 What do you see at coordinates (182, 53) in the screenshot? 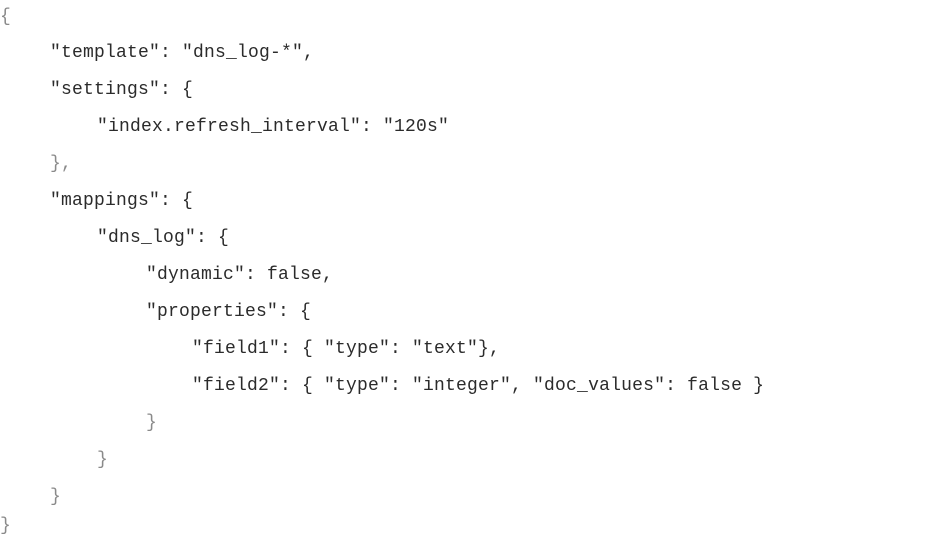
I see `code-line-template: "template": "dns_log-*",` at bounding box center [182, 53].